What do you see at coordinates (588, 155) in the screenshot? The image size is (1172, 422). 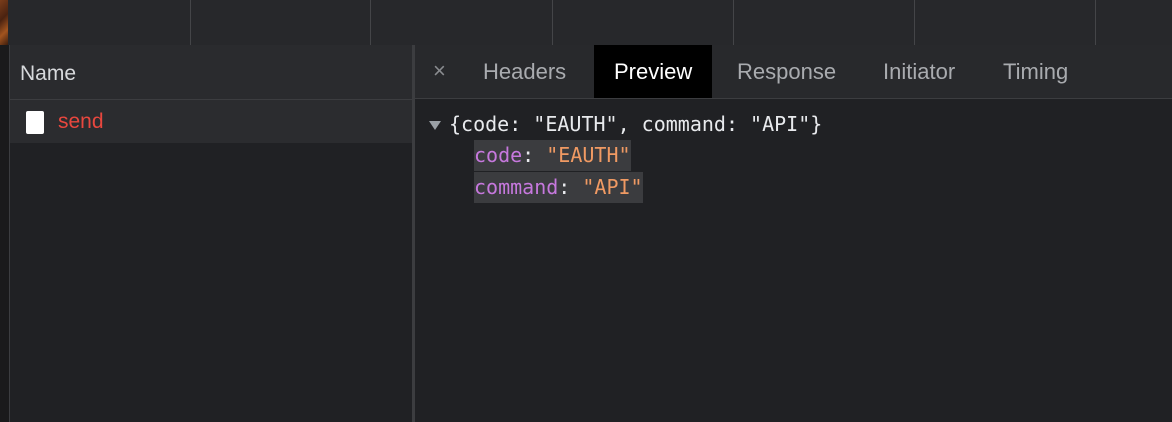 I see `property-value: "EAUTH"` at bounding box center [588, 155].